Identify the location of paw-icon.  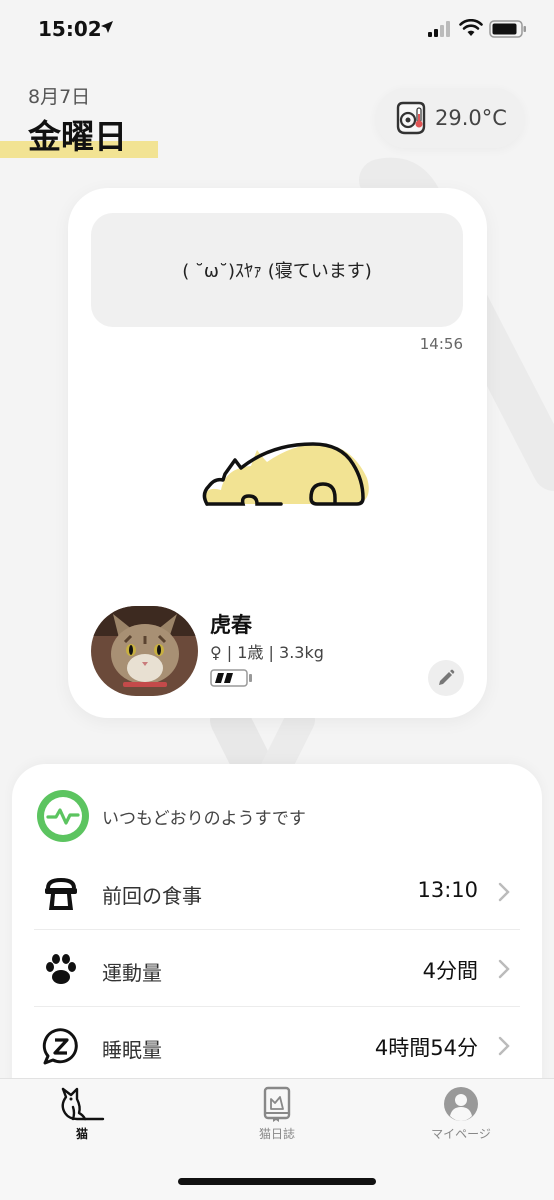
(61, 970).